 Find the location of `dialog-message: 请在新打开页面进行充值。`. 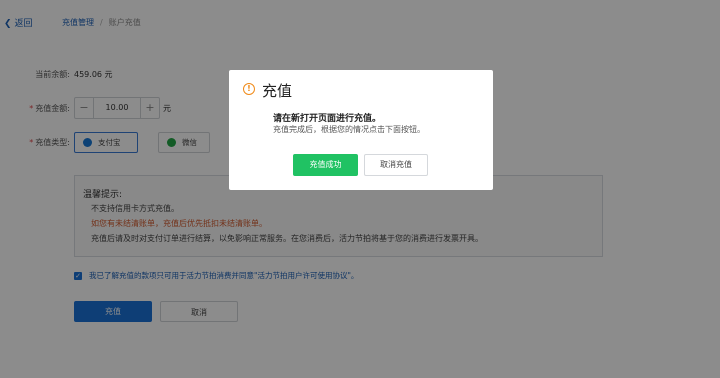

dialog-message: 请在新打开页面进行充值。 is located at coordinates (327, 119).